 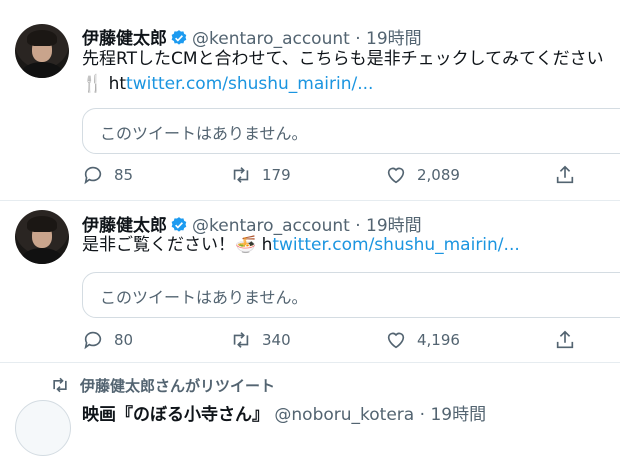 What do you see at coordinates (438, 175) in the screenshot?
I see `like-count: 2,089` at bounding box center [438, 175].